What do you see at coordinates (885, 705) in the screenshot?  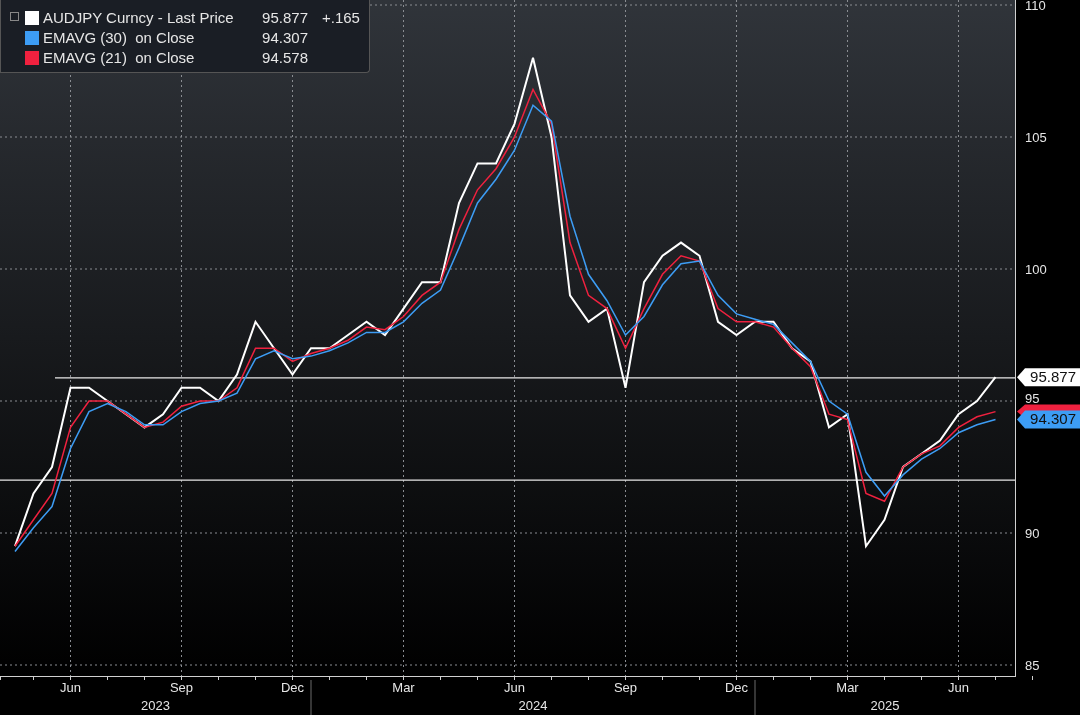 I see `year-label: 2025` at bounding box center [885, 705].